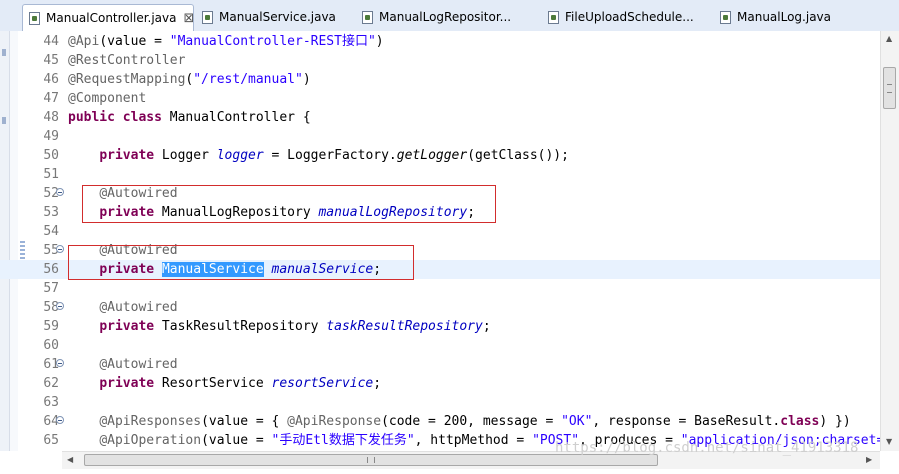 This screenshot has width=899, height=474. What do you see at coordinates (800, 421) in the screenshot?
I see `code-token: class` at bounding box center [800, 421].